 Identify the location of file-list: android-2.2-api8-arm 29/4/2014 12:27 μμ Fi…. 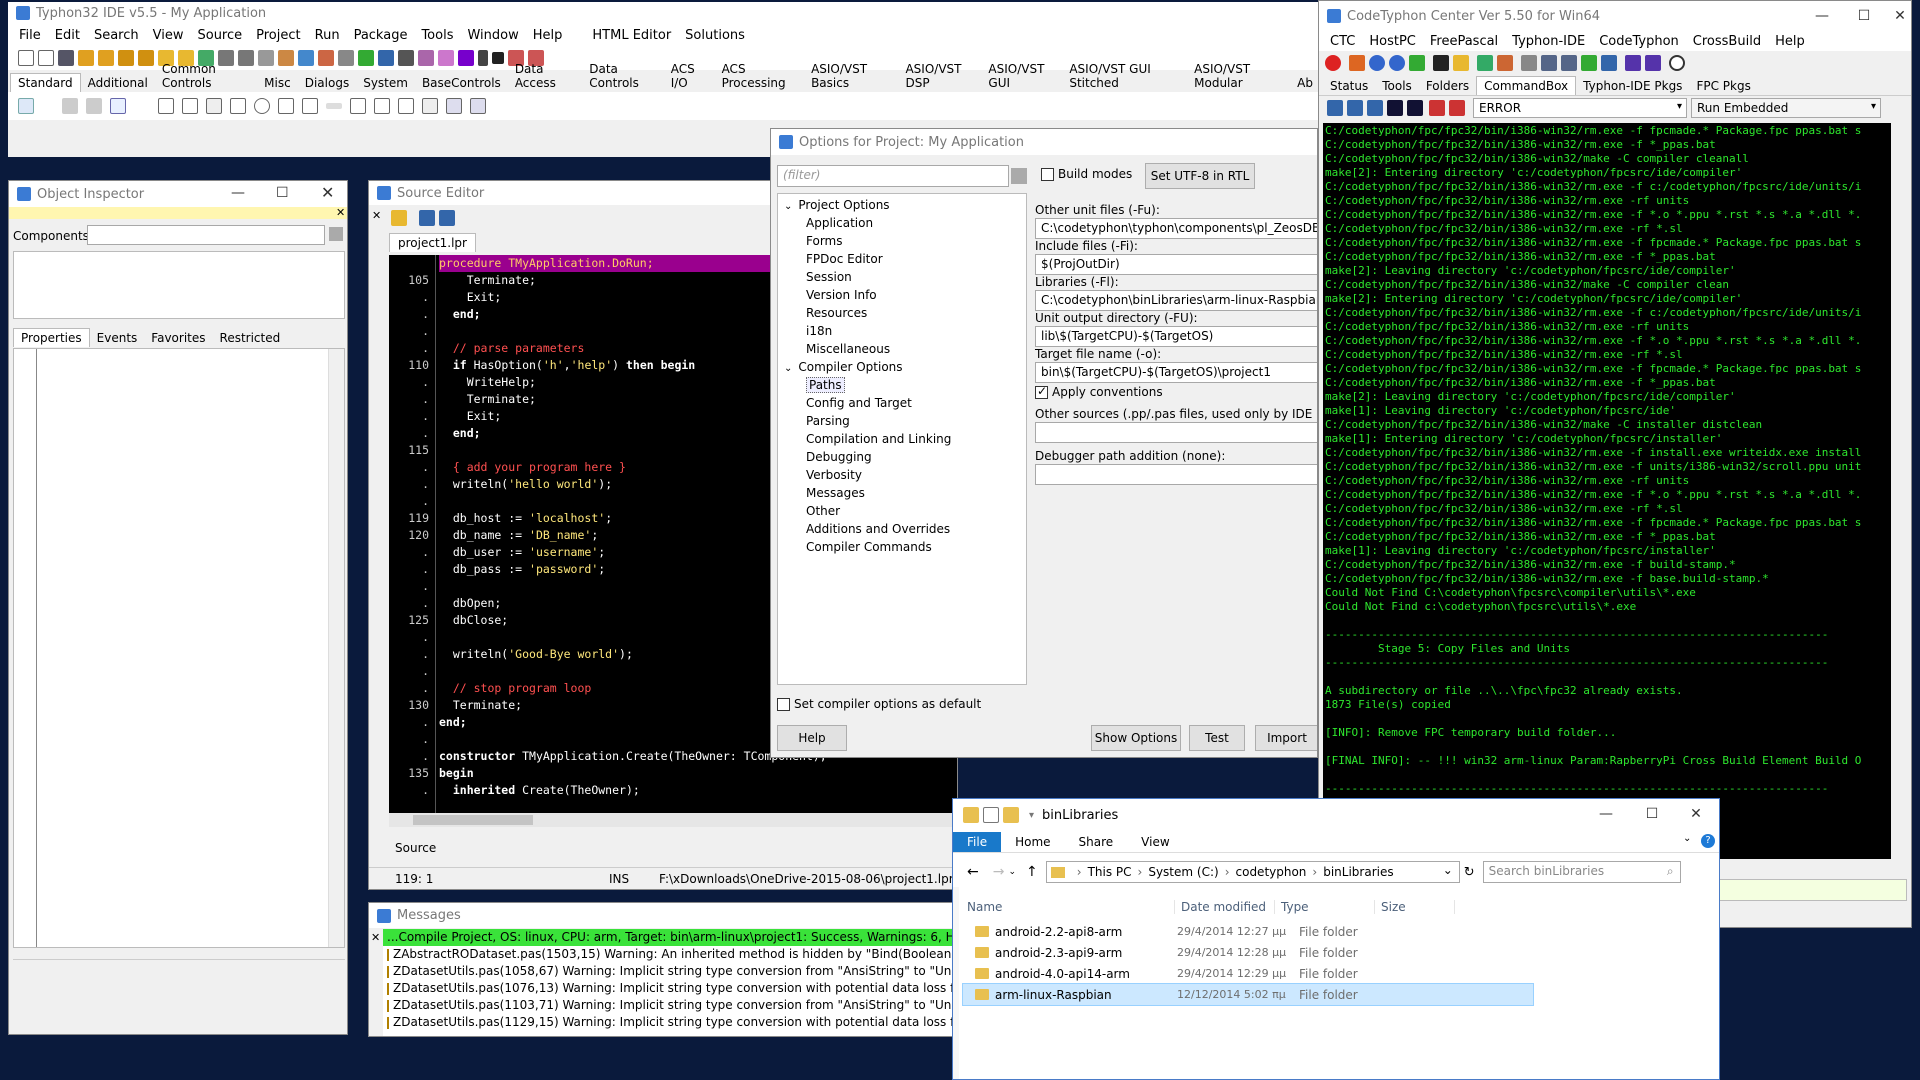
(1248, 963).